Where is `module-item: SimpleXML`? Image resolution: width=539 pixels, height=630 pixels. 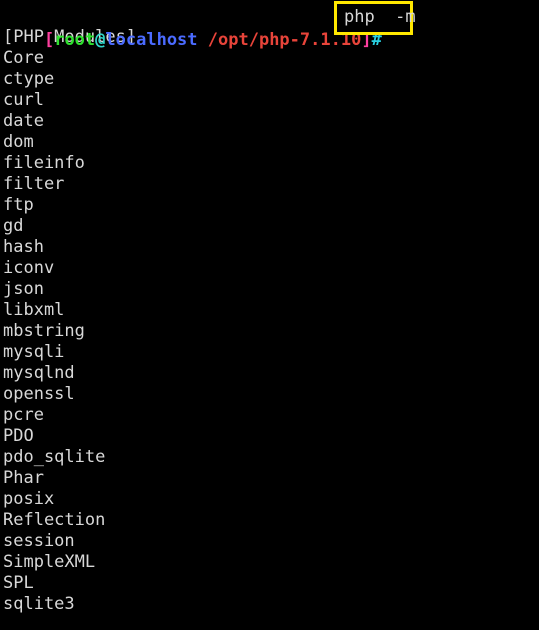 module-item: SimpleXML is located at coordinates (49, 562).